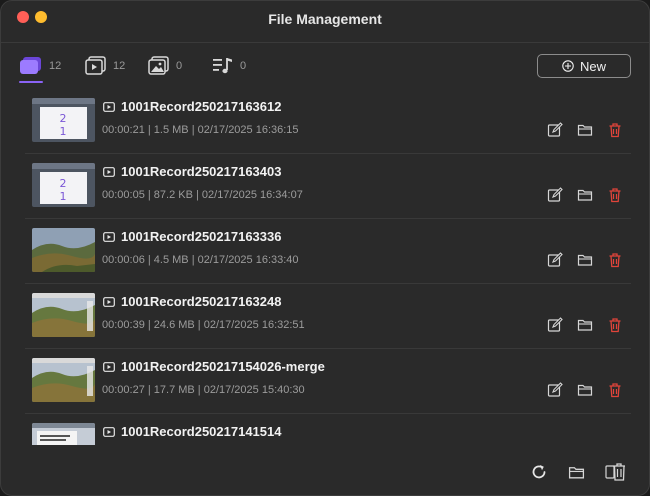 The height and width of the screenshot is (496, 650). I want to click on file-meta: 00:00:05 | 87.2 KB | 02/17/2025 16:34:07, so click(202, 195).